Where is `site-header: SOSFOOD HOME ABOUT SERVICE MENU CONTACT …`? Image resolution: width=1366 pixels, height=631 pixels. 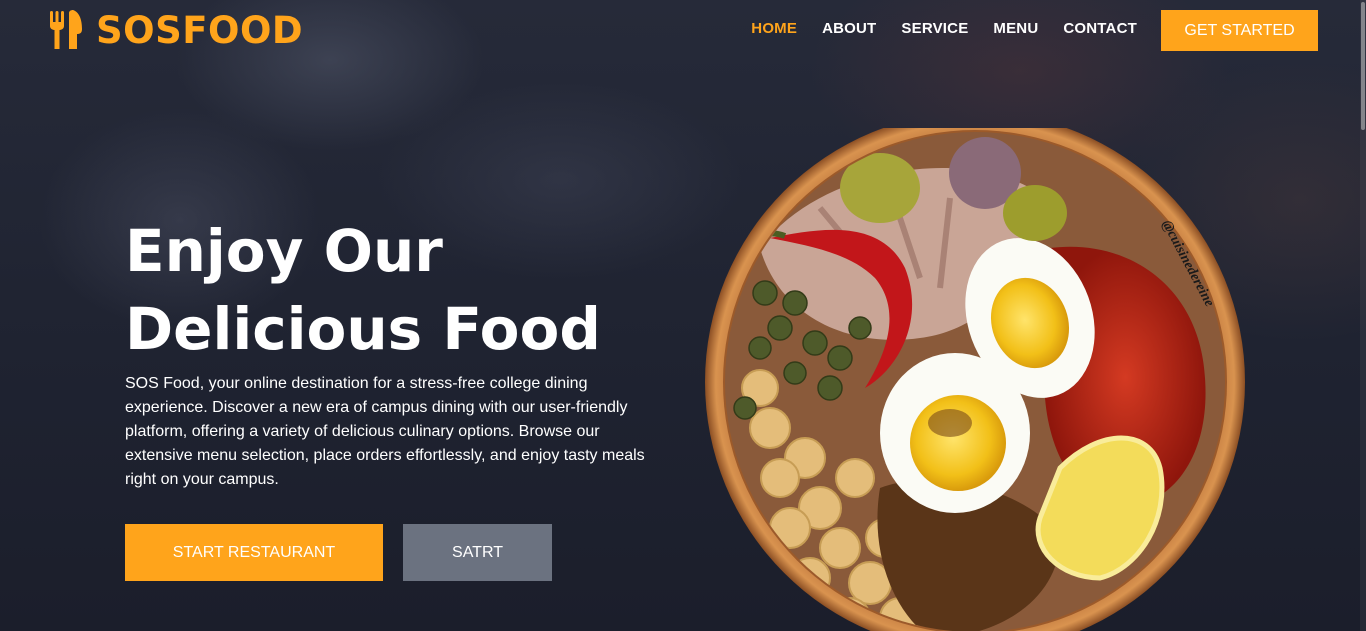
site-header: SOSFOOD HOME ABOUT SERVICE MENU CONTACT … is located at coordinates (683, 31).